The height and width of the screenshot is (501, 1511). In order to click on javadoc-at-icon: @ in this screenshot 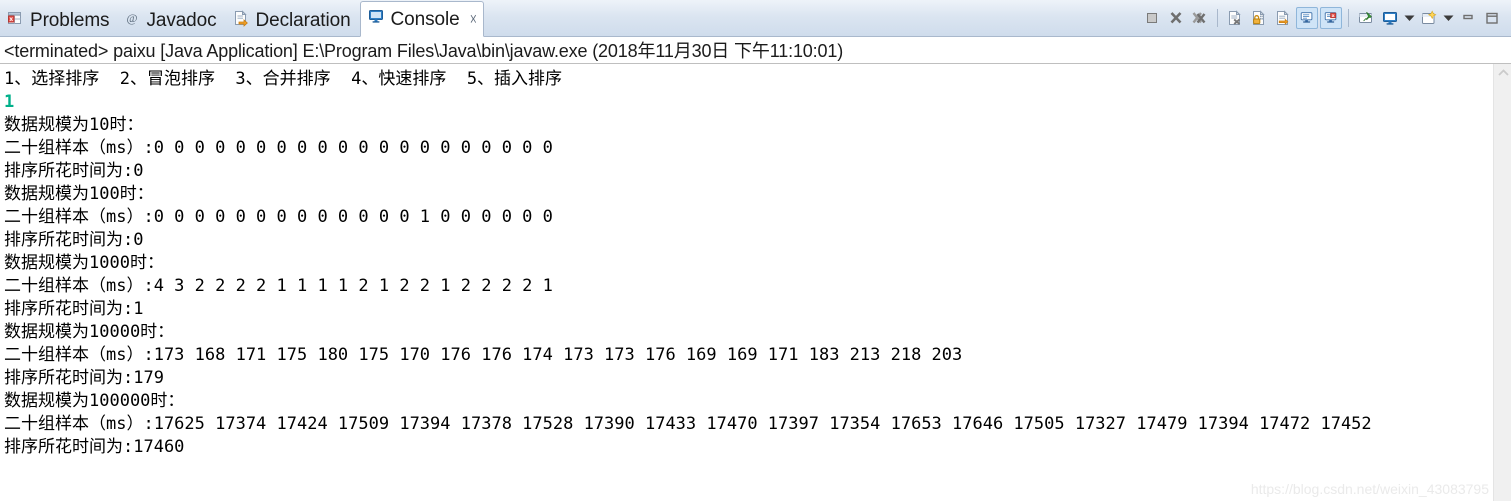, I will do `click(132, 21)`.